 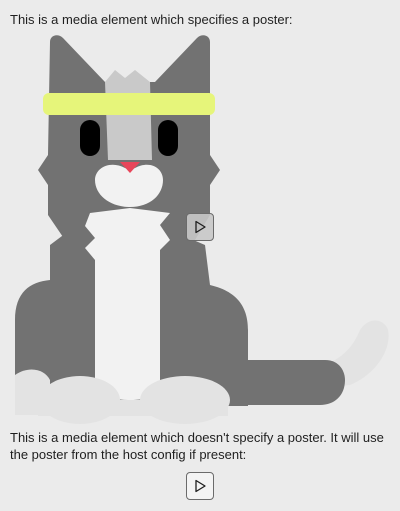 I want to click on play-button-without-poster, so click(x=200, y=486).